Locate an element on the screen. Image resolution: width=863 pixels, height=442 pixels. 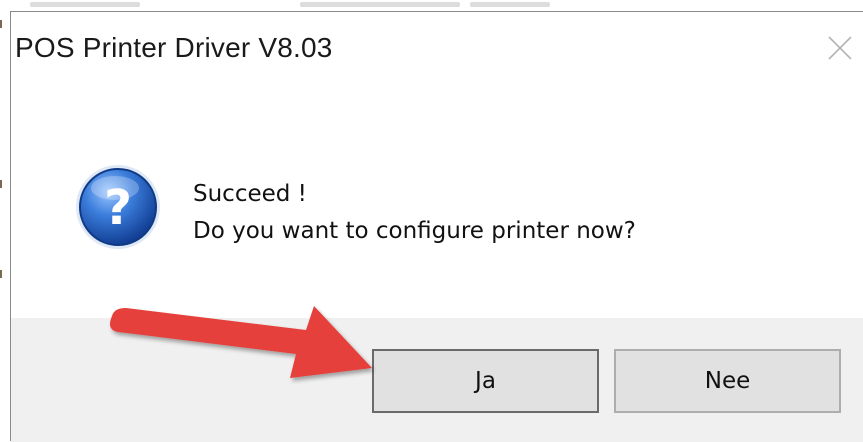
dialog-title: POS Printer Driver V8.03 is located at coordinates (174, 47).